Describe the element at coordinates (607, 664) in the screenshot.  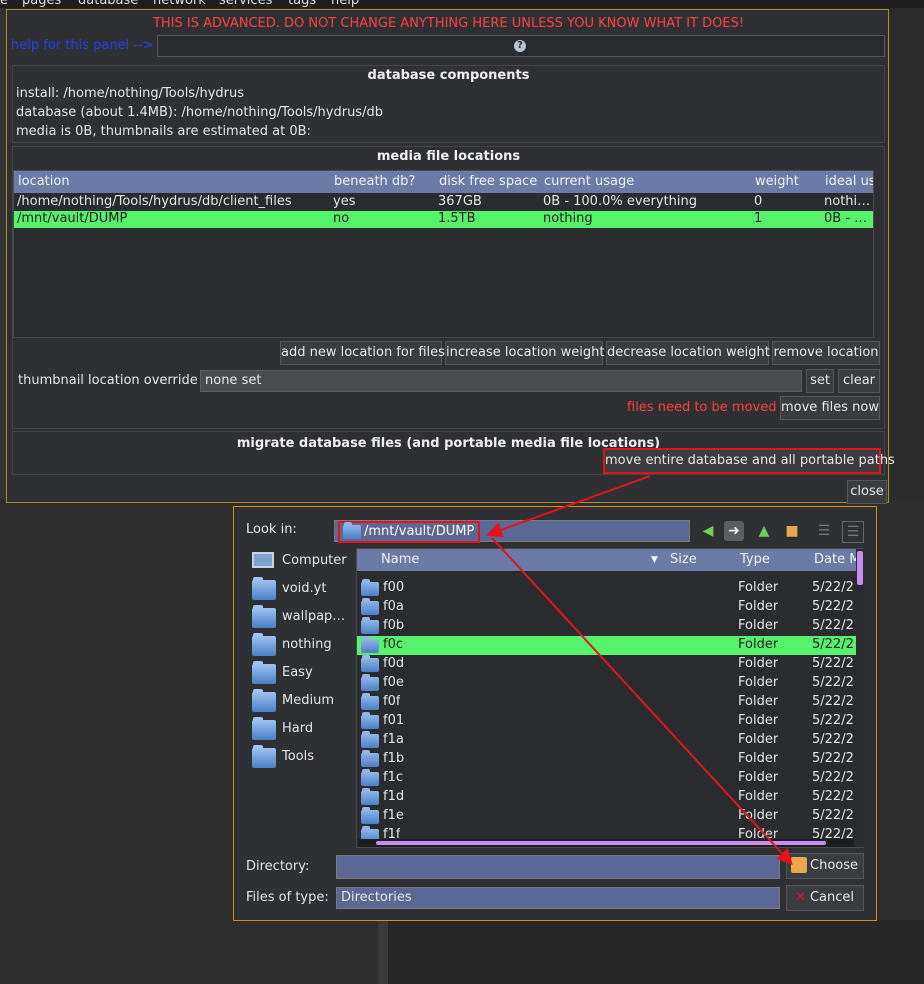
I see `file-row: f0d Folder 5/22/2` at that location.